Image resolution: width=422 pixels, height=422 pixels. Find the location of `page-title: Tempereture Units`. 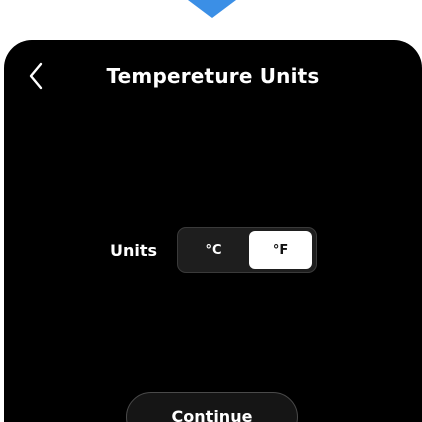

page-title: Tempereture Units is located at coordinates (213, 76).